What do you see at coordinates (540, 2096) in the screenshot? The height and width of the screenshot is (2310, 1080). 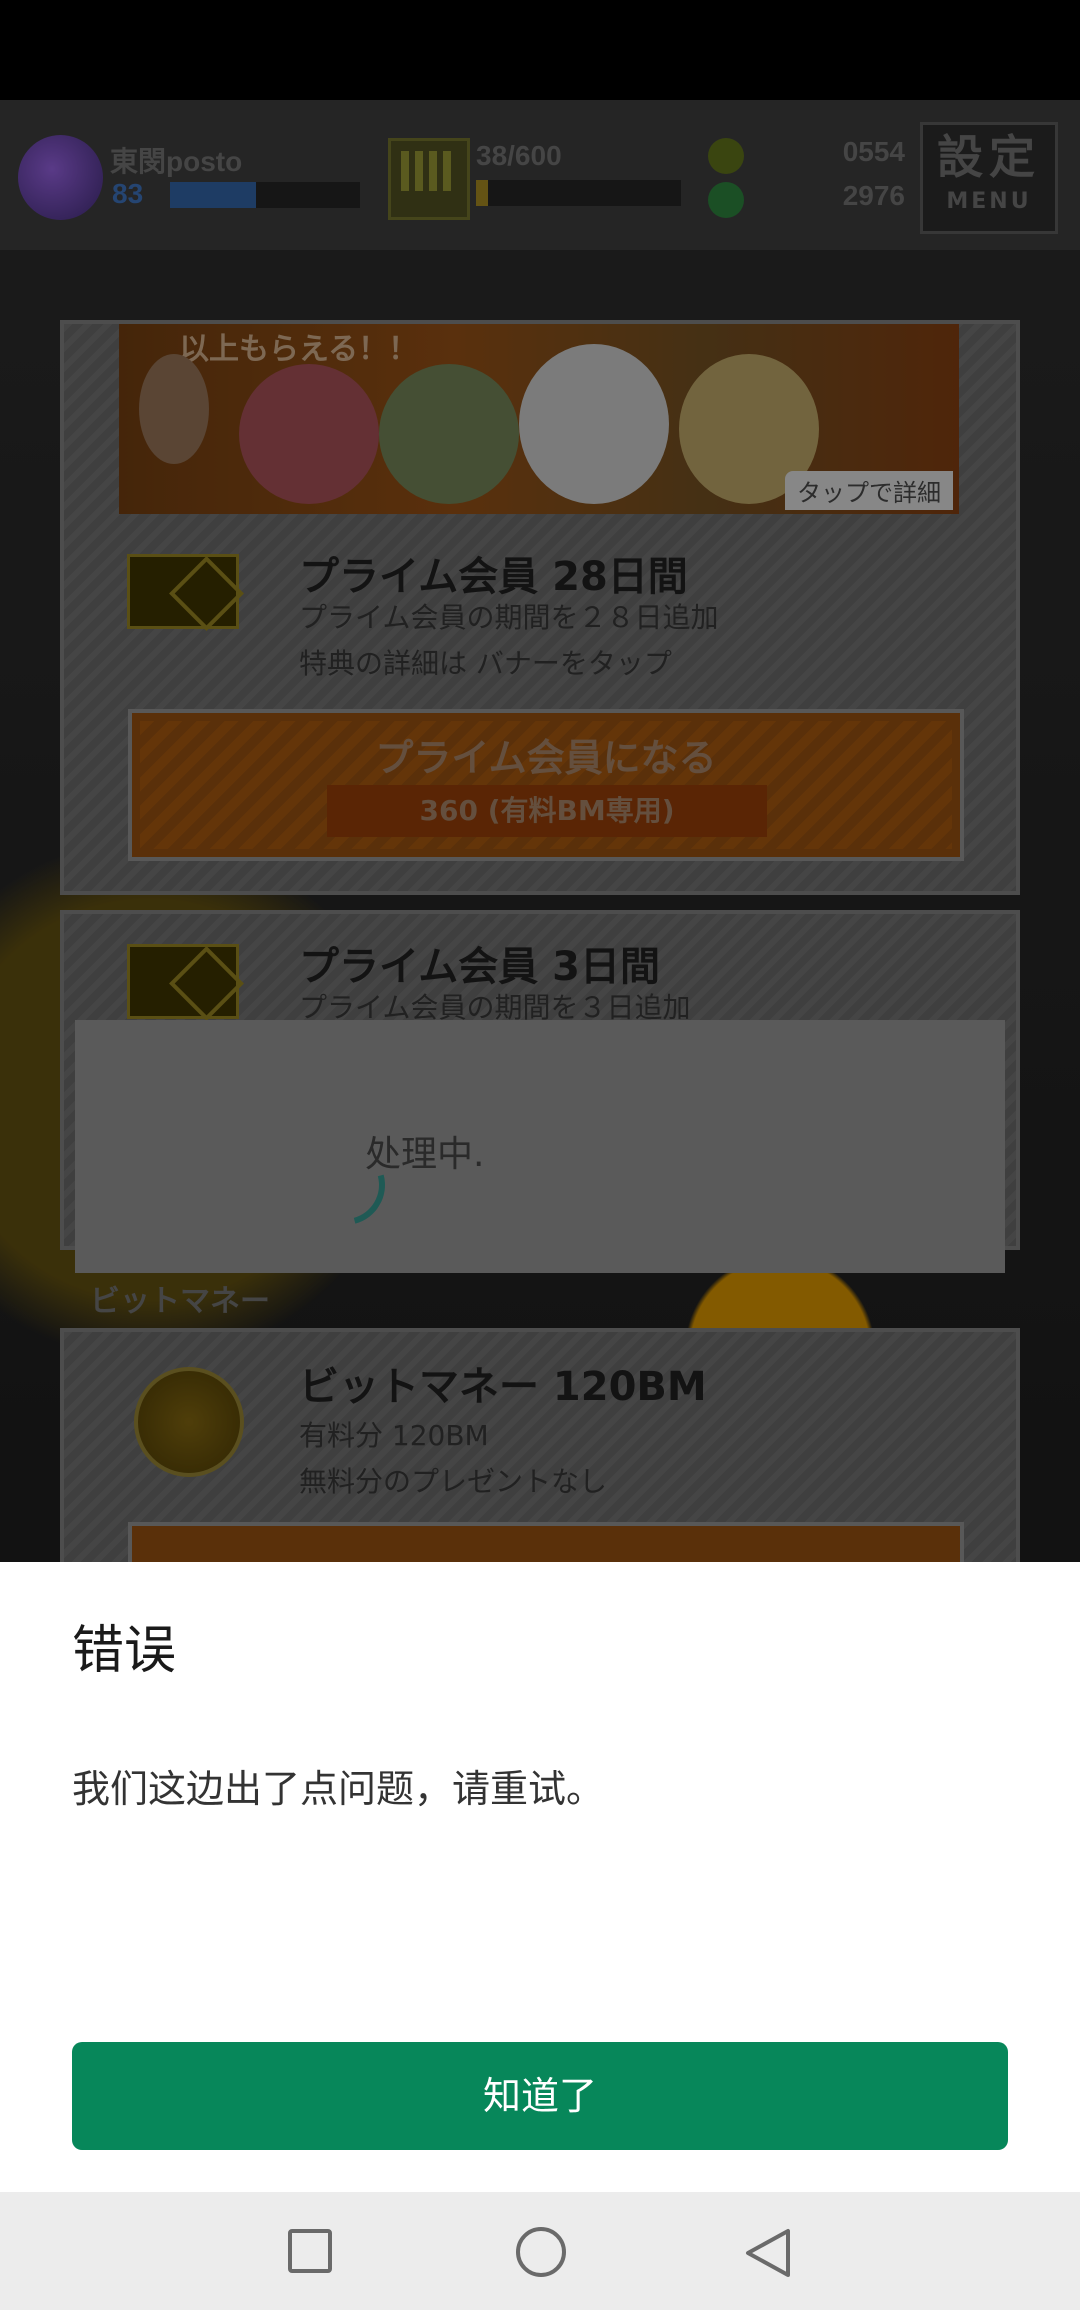 I see `got-it-button: 知道了` at bounding box center [540, 2096].